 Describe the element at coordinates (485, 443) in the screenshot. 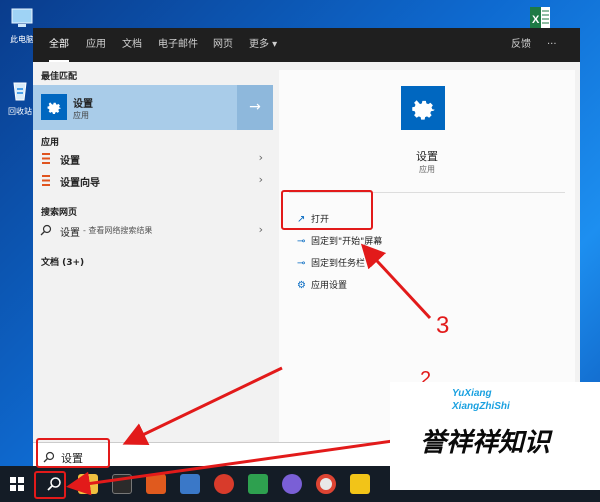

I see `watermark-big-text: 誉祥祥知识` at that location.